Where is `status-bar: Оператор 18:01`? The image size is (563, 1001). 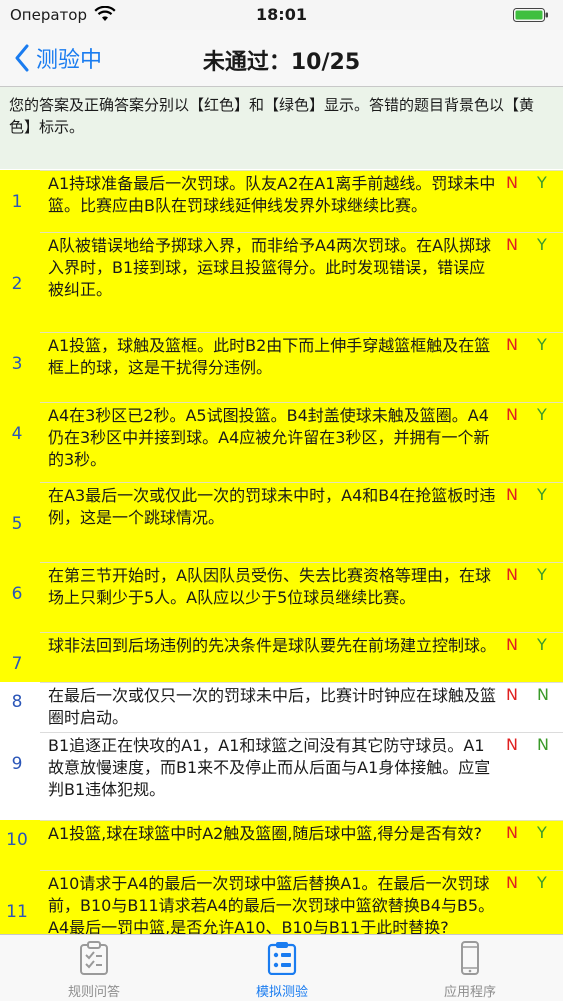
status-bar: Оператор 18:01 is located at coordinates (281, 15).